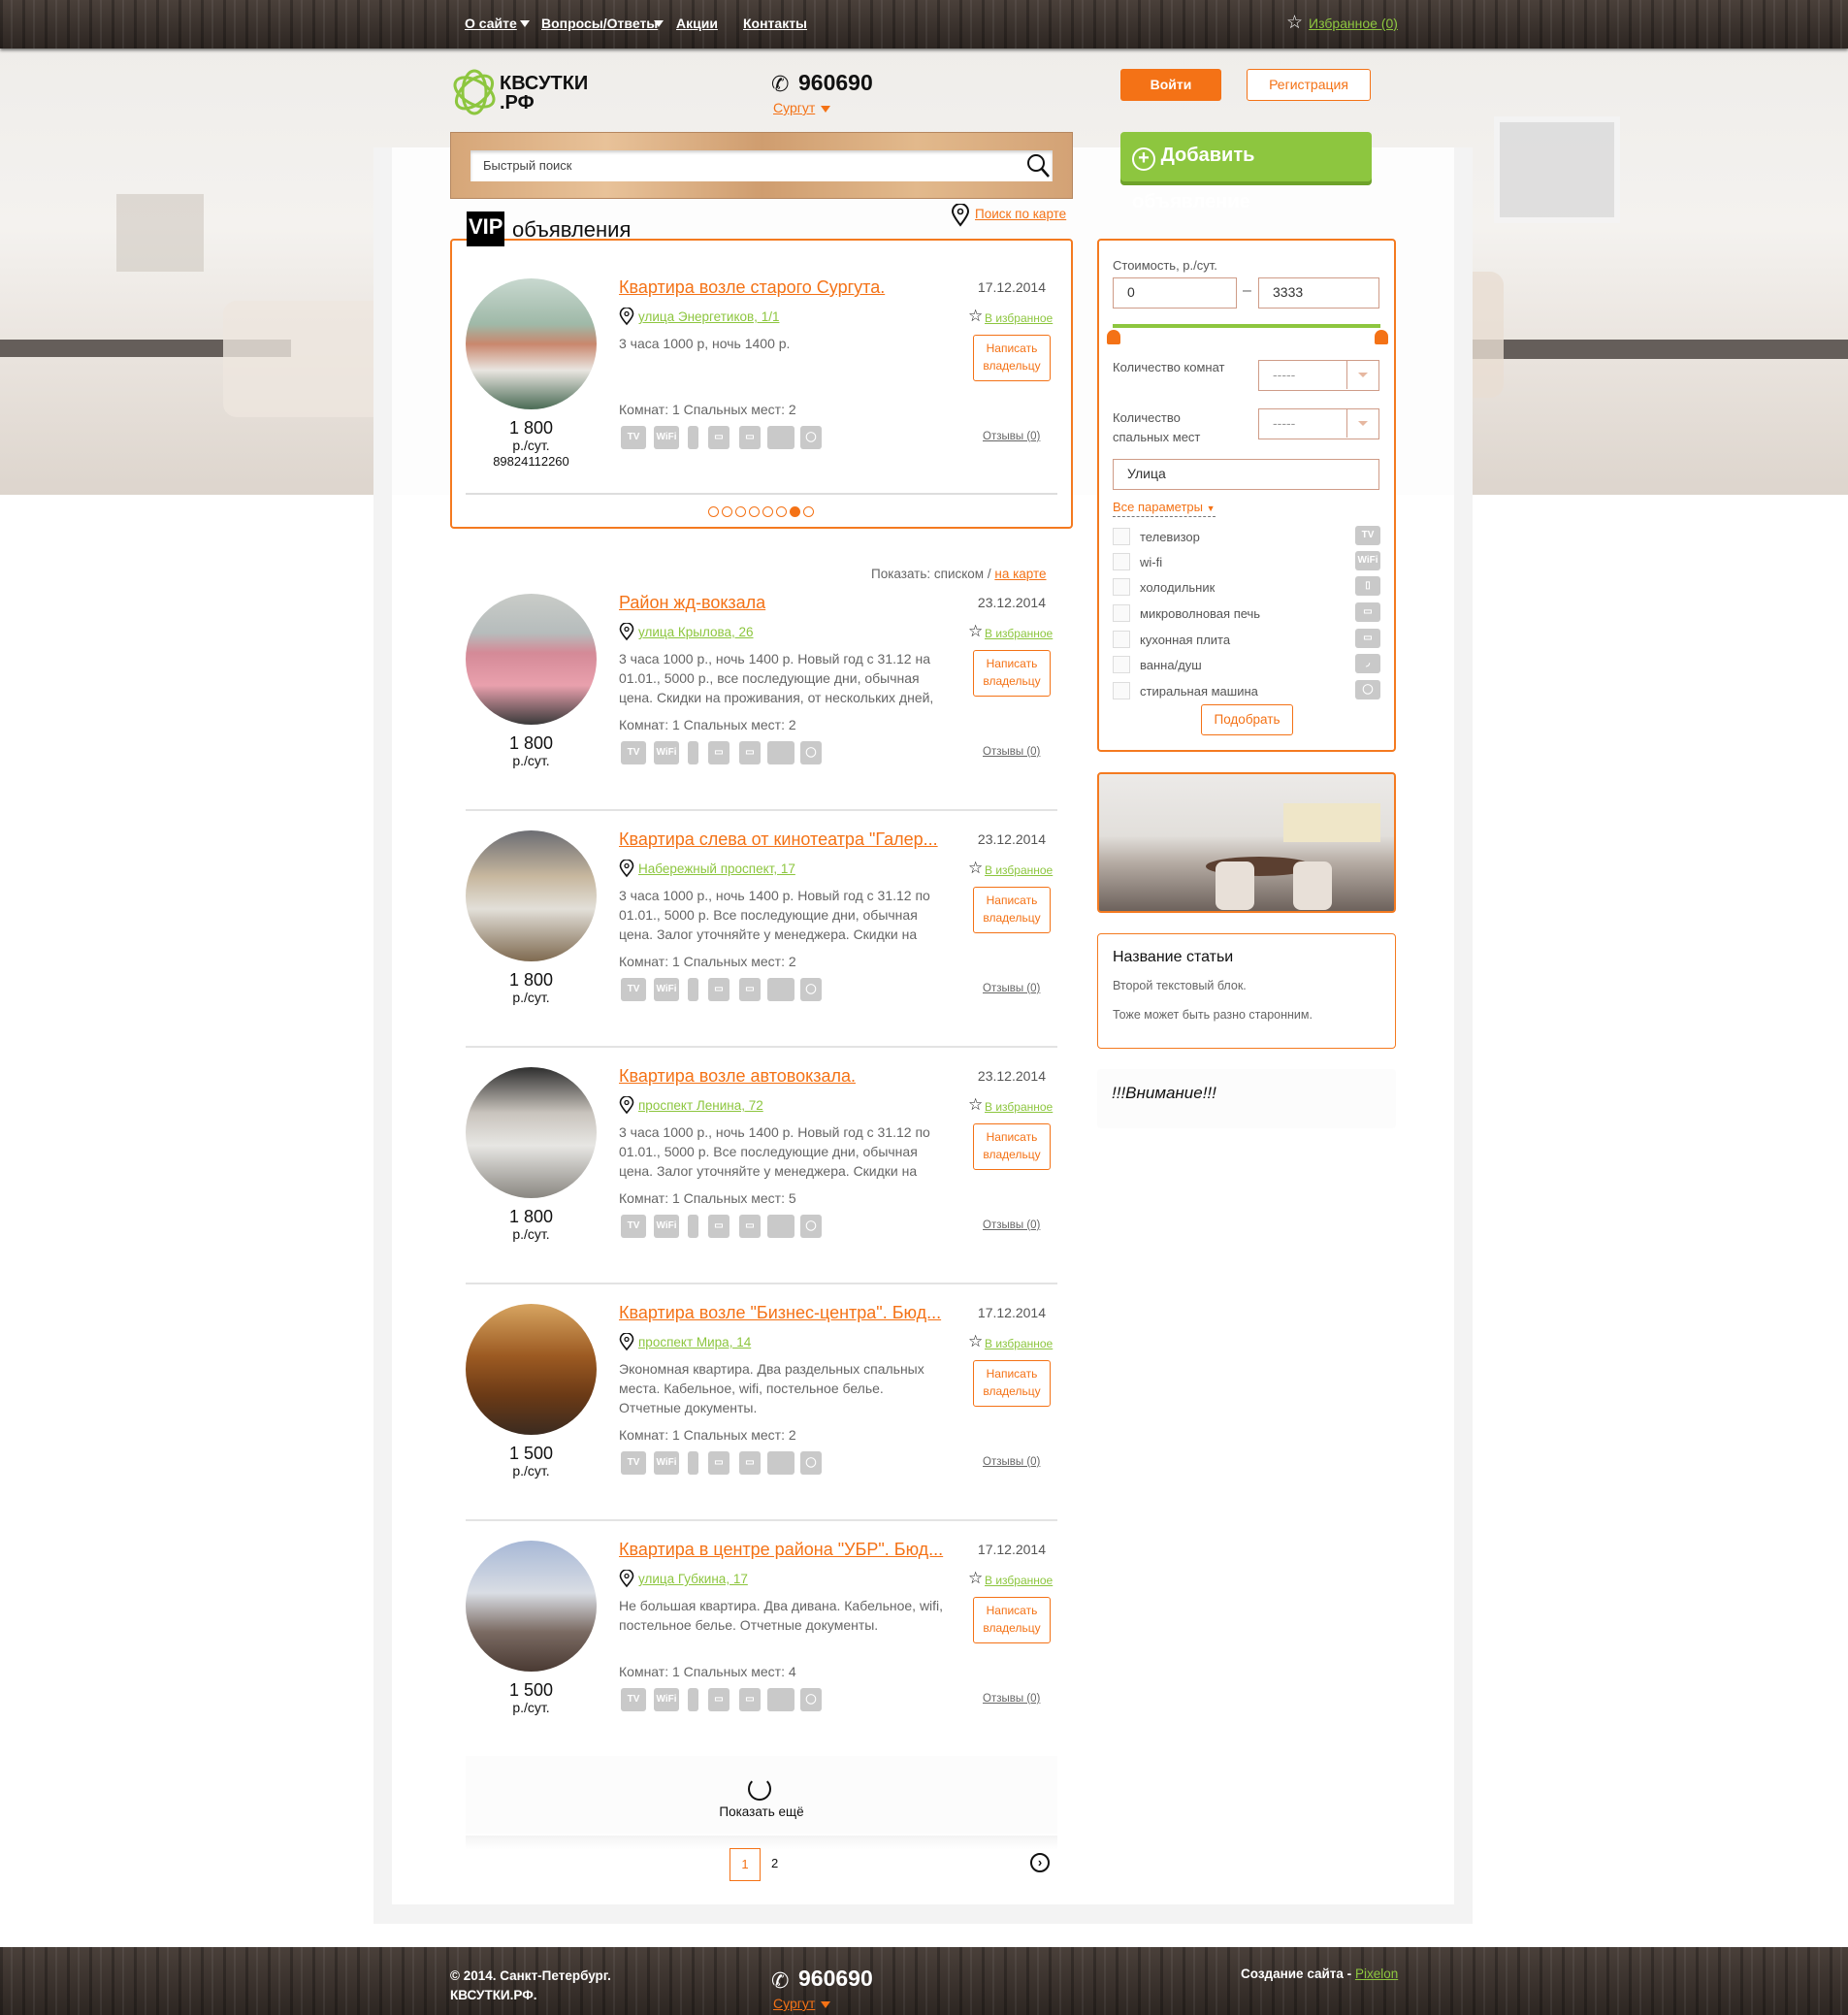 The width and height of the screenshot is (1848, 2015). Describe the element at coordinates (762, 165) in the screenshot. I see `search-input: Быстрый поиск` at that location.